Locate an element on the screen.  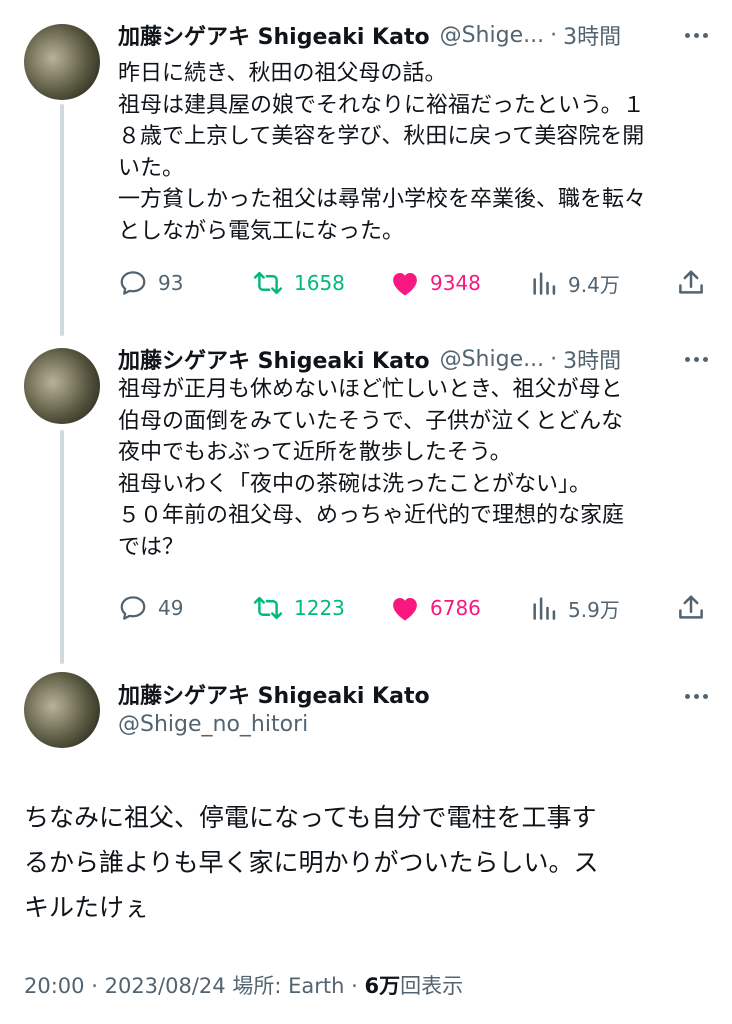
like-button: 6786 is located at coordinates (435, 608).